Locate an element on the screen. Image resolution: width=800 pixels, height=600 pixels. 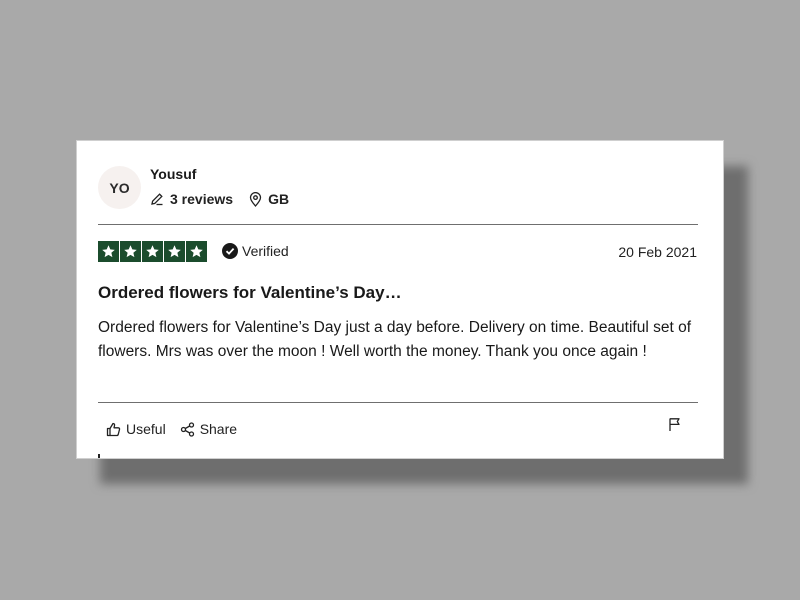
review-count-group: 3 reviews is located at coordinates (191, 199).